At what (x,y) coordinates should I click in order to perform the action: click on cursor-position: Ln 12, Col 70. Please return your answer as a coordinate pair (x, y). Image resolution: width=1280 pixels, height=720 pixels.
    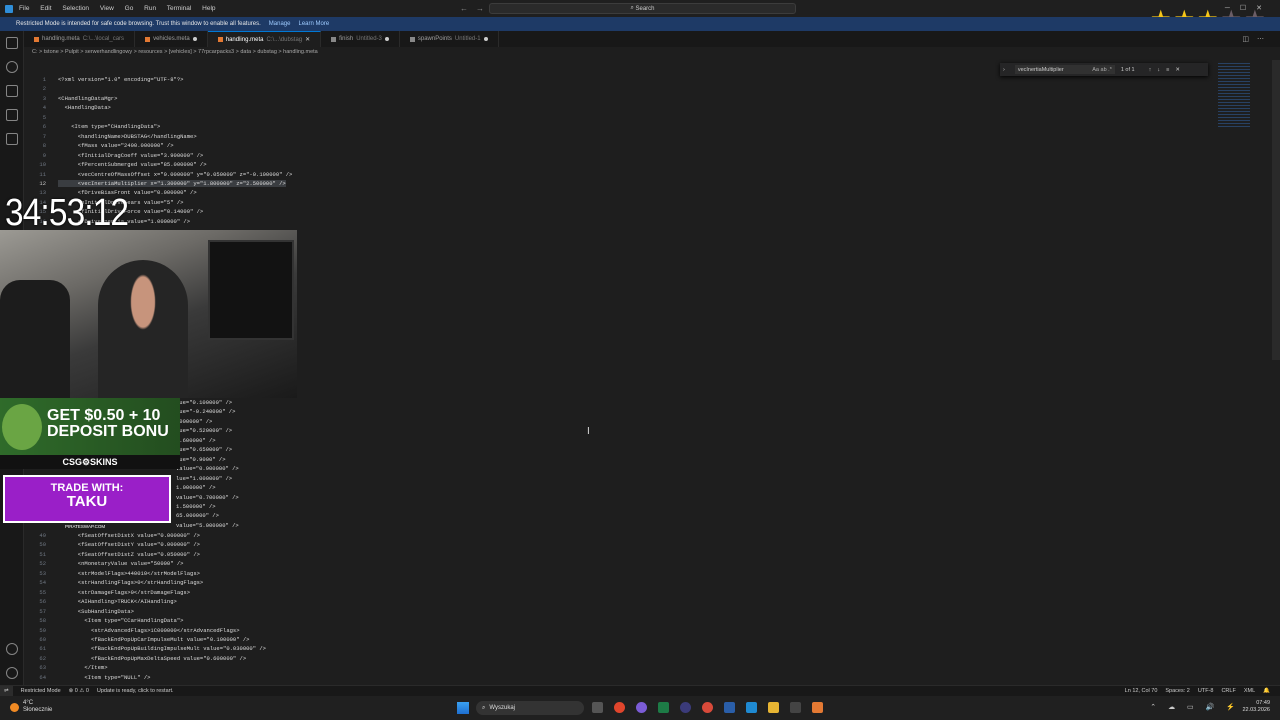
    Looking at the image, I should click on (1141, 691).